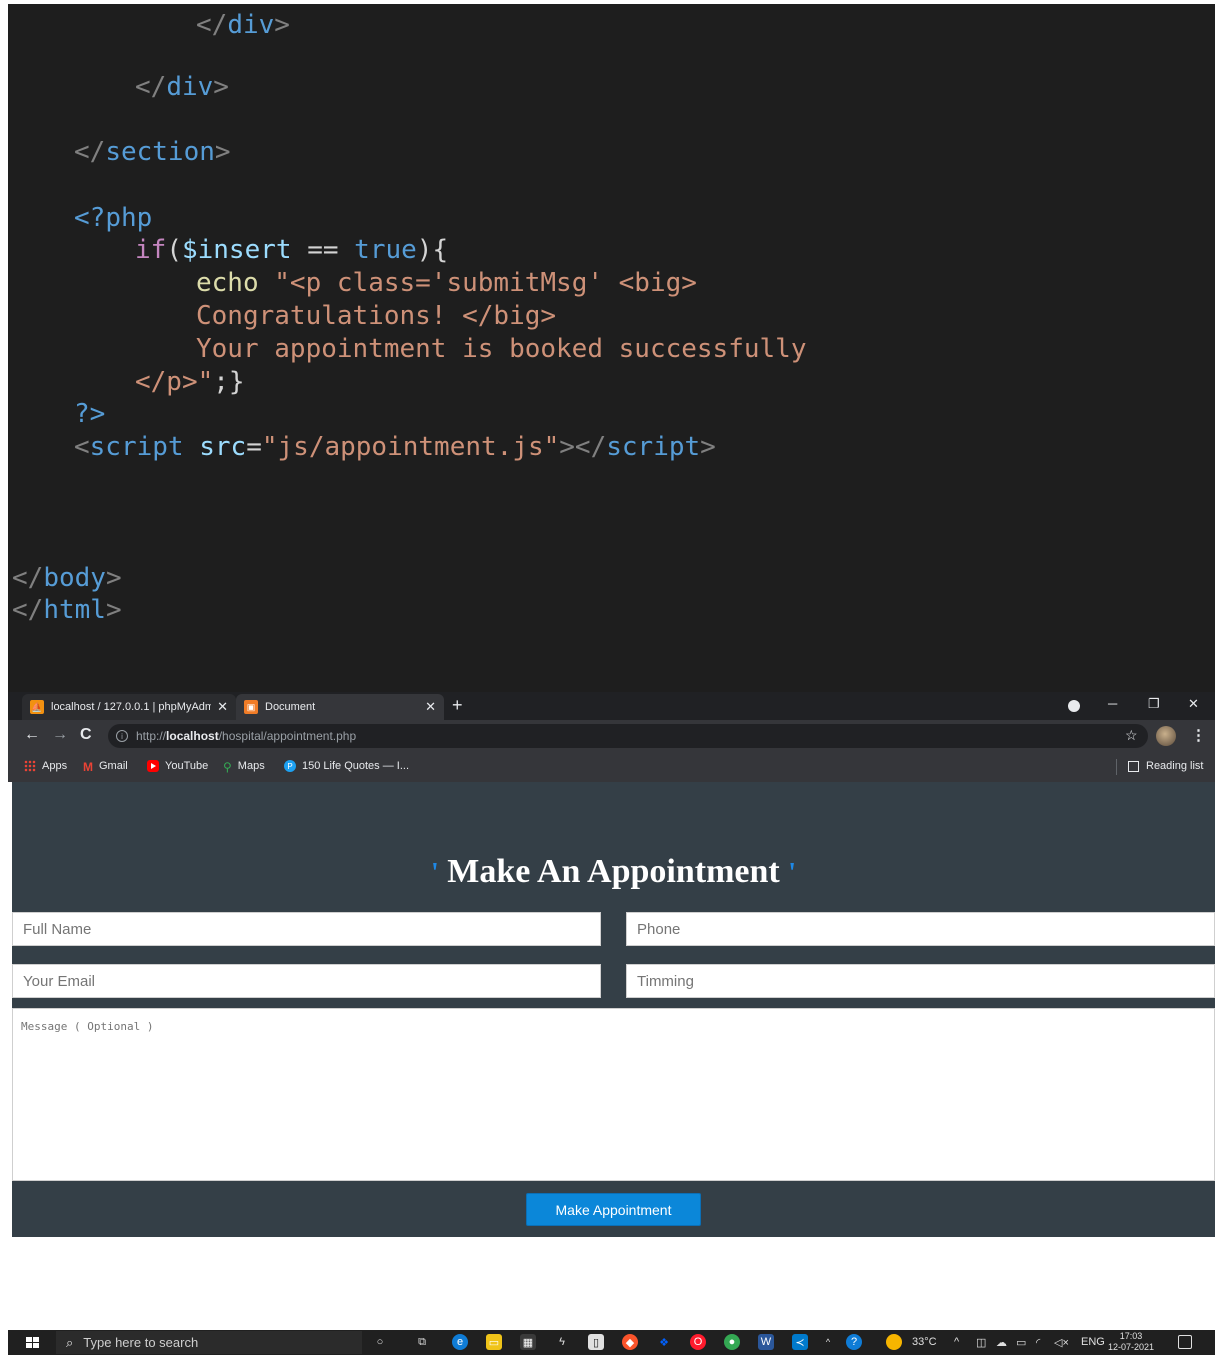 The width and height of the screenshot is (1215, 1355). What do you see at coordinates (306, 929) in the screenshot?
I see `full-name-input` at bounding box center [306, 929].